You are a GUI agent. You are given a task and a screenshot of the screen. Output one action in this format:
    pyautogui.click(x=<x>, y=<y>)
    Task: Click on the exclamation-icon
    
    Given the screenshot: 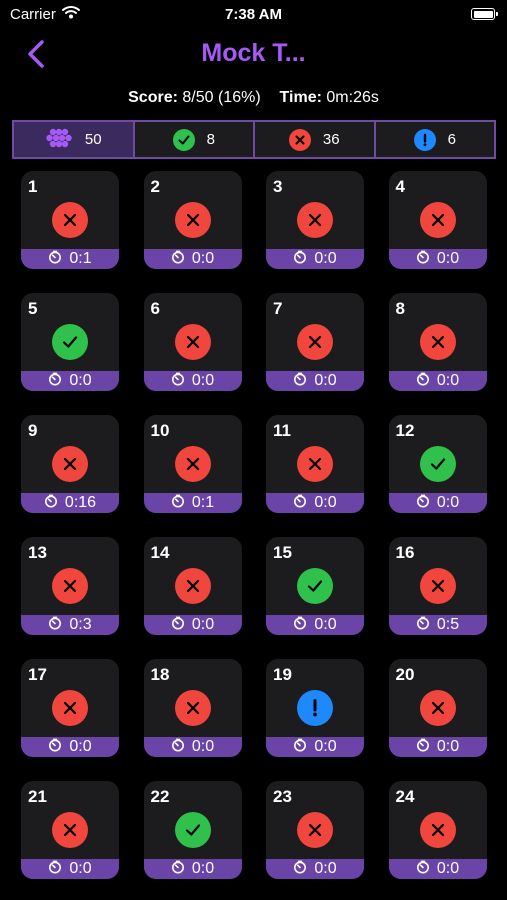 What is the action you would take?
    pyautogui.click(x=315, y=708)
    